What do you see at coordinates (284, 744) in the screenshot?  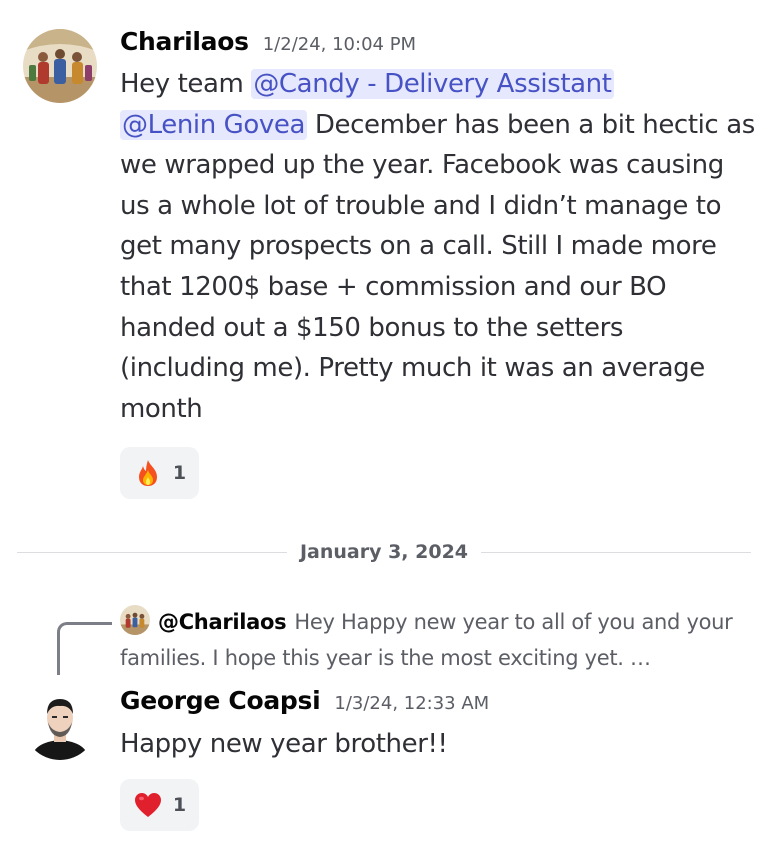 I see `message-content: Happy new year brother!!` at bounding box center [284, 744].